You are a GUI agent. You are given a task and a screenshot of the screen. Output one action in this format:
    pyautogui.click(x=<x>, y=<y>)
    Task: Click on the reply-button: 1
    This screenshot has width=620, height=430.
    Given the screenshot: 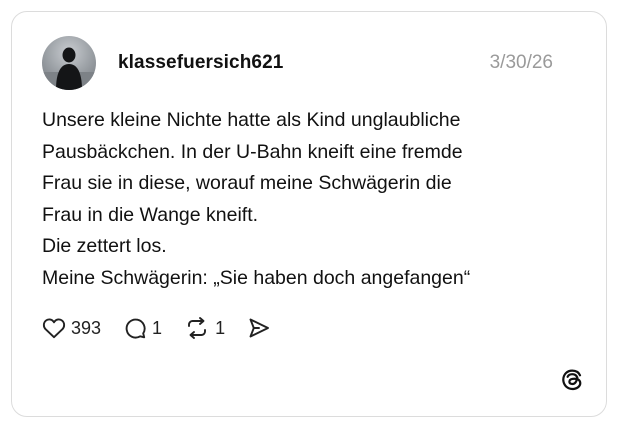 What is the action you would take?
    pyautogui.click(x=142, y=328)
    